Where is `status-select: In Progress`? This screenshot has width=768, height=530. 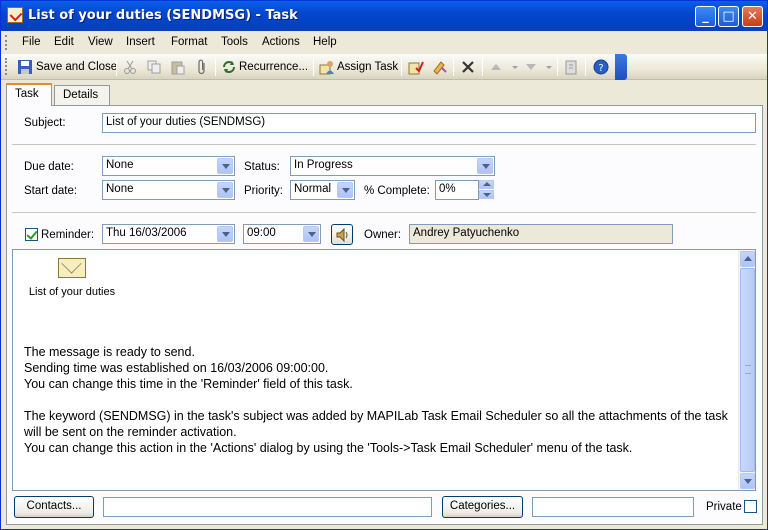
status-select: In Progress is located at coordinates (392, 166).